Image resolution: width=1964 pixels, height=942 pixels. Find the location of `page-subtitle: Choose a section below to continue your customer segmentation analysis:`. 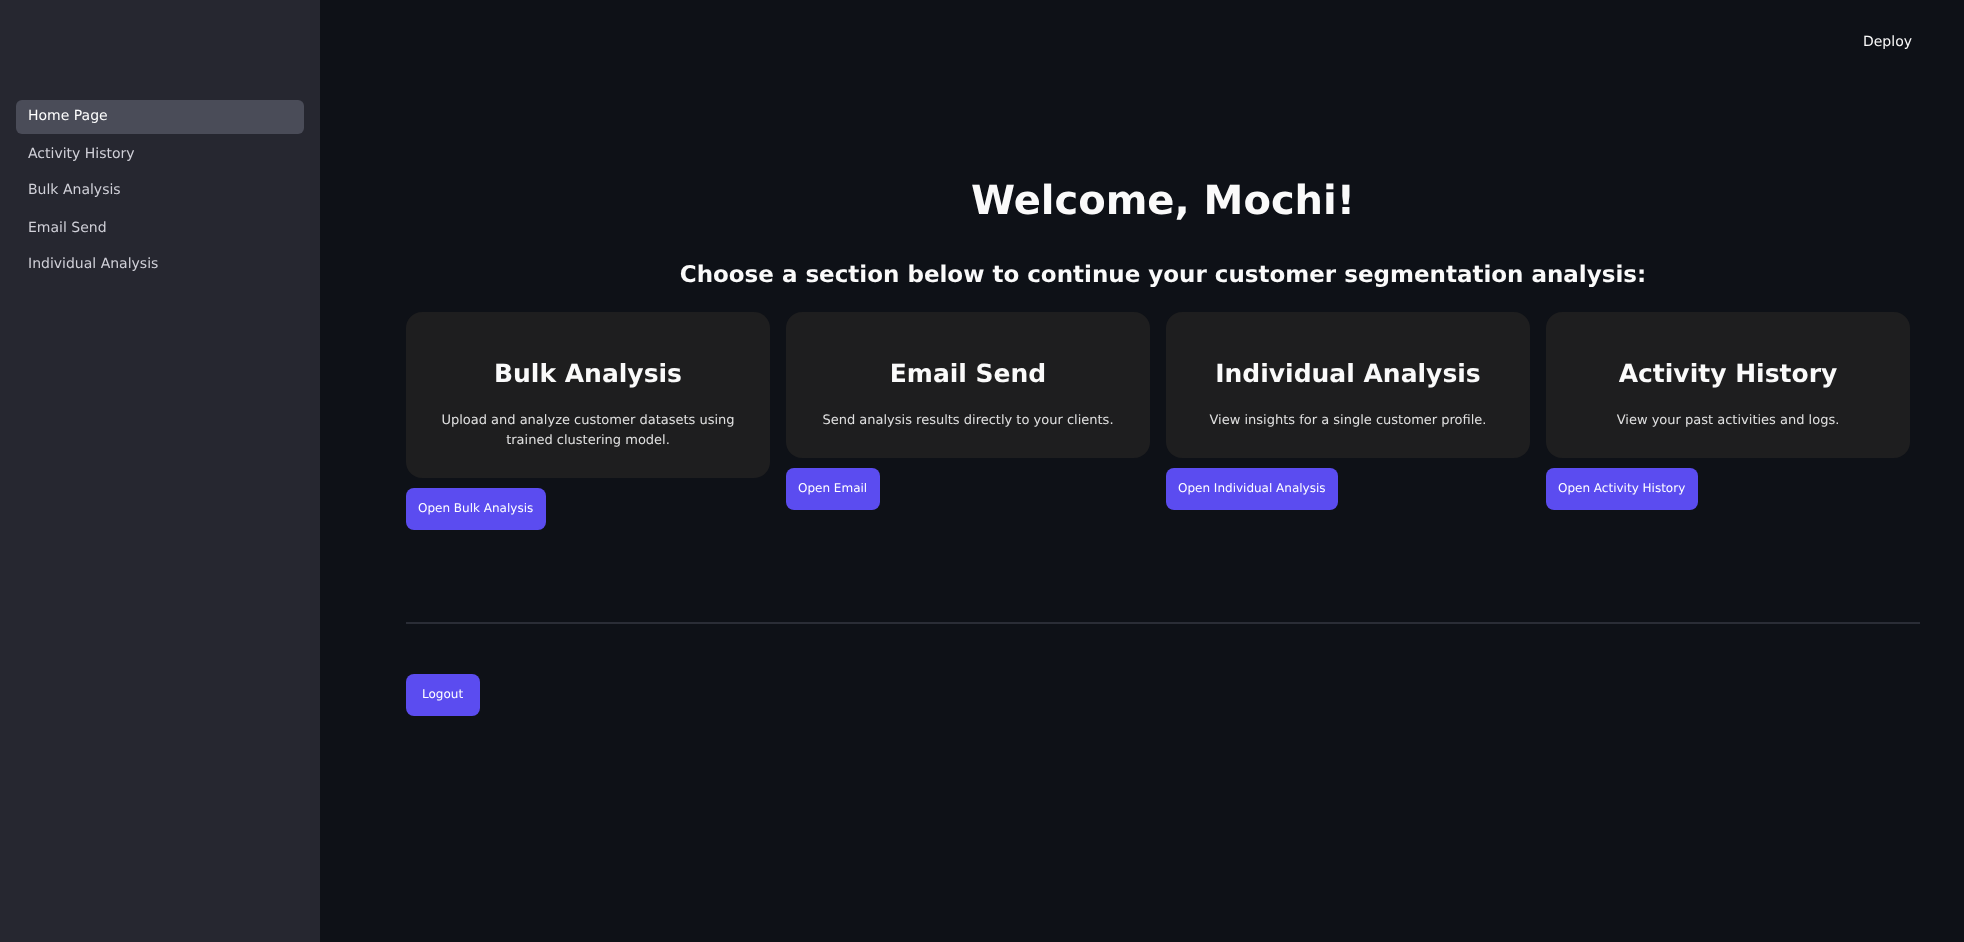

page-subtitle: Choose a section below to continue your customer segmentation analysis: is located at coordinates (1163, 274).